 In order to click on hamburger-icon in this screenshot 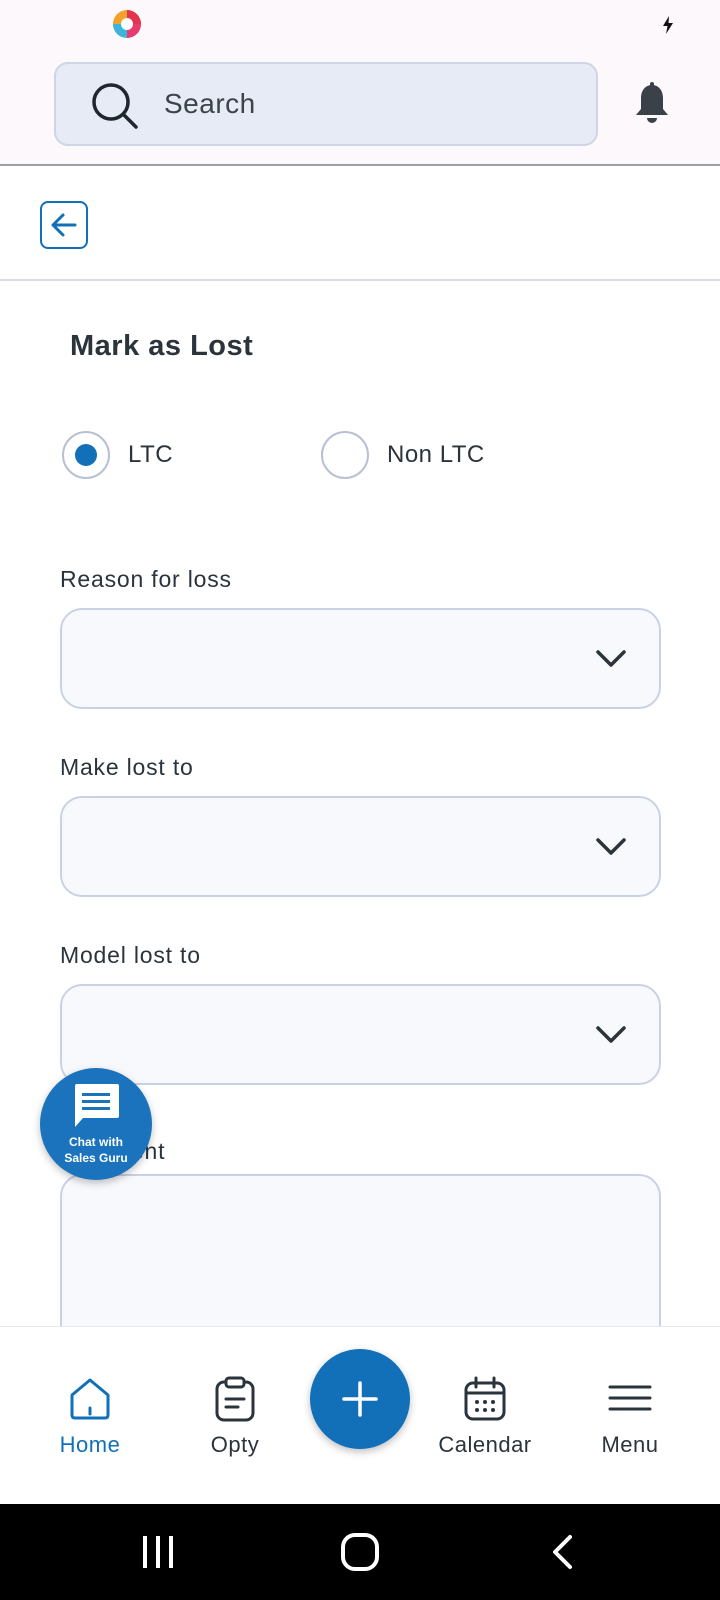, I will do `click(630, 1398)`.